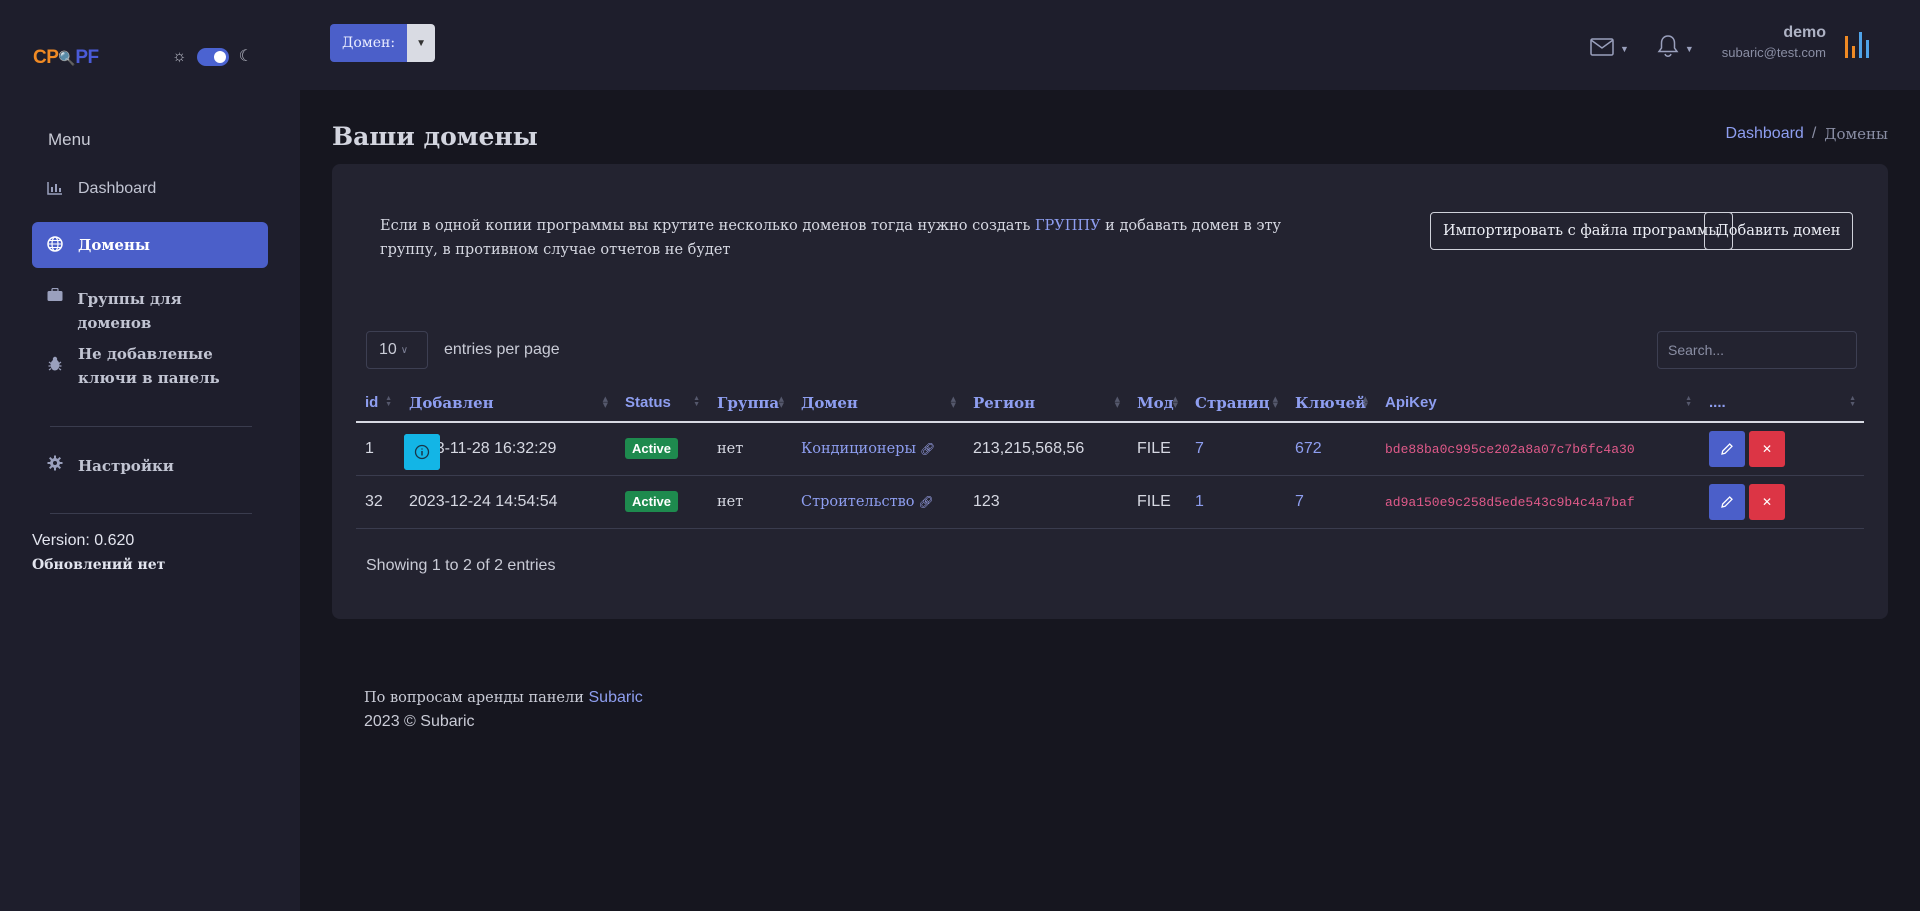  What do you see at coordinates (419, 721) in the screenshot?
I see `footer-copyright: 2023 © Subaric` at bounding box center [419, 721].